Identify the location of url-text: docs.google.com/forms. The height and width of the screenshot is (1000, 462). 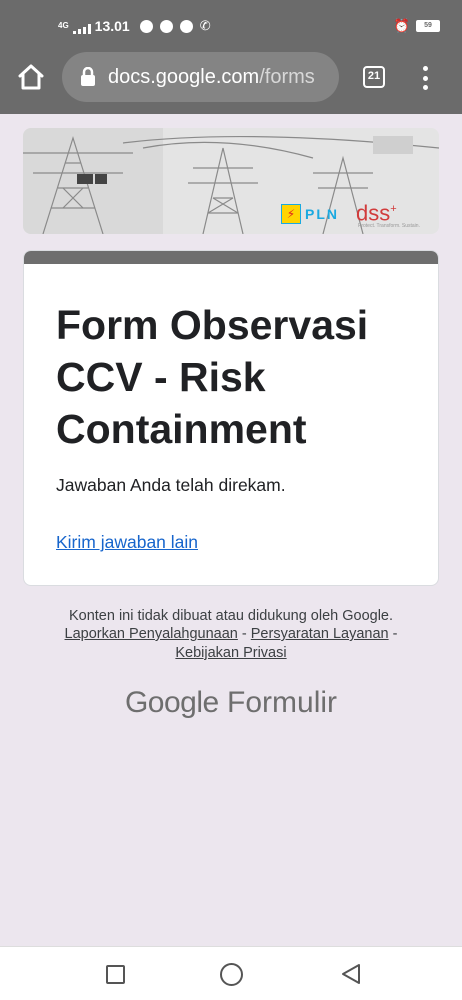
(211, 77).